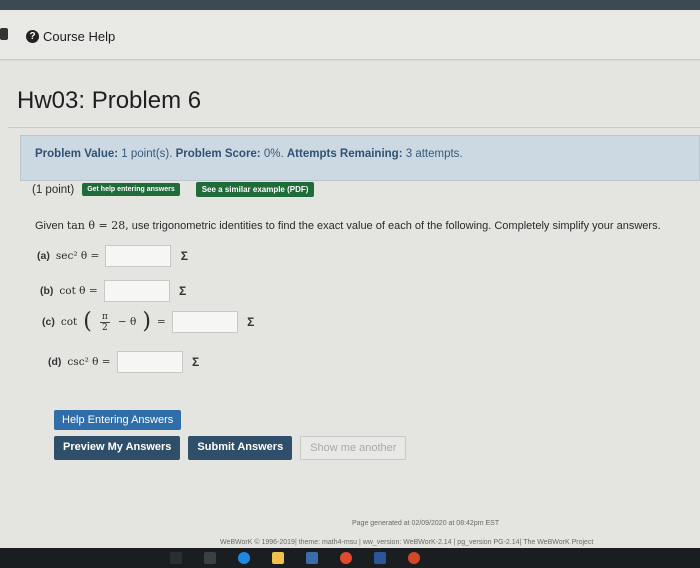 The width and height of the screenshot is (700, 568). I want to click on part-a: (a) sec² θ = Σ, so click(114, 256).